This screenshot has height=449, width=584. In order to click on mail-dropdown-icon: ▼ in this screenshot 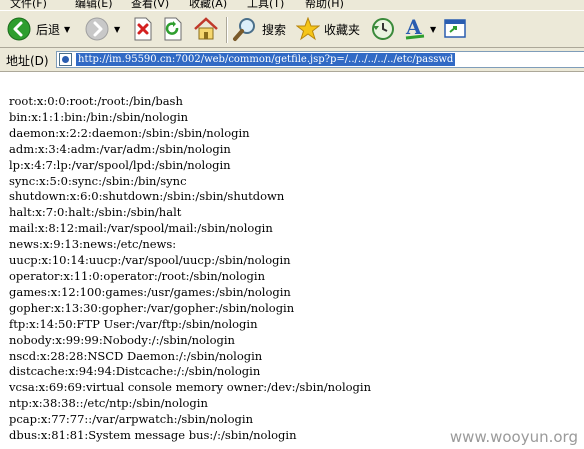, I will do `click(433, 29)`.